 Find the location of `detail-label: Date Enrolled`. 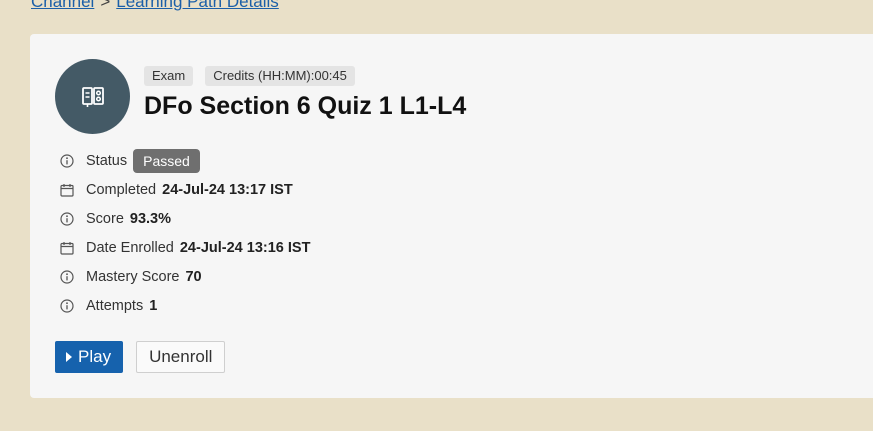

detail-label: Date Enrolled is located at coordinates (130, 247).